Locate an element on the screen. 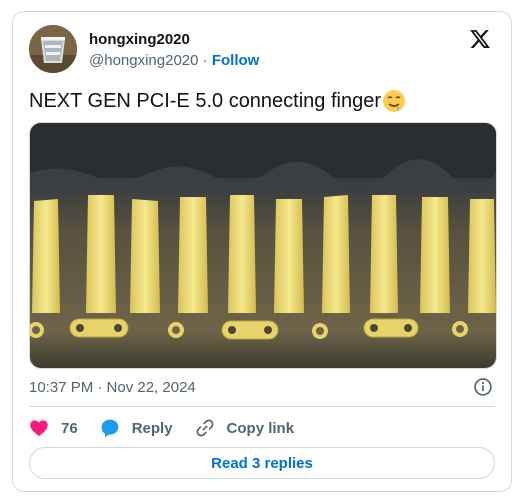  handle-row: @hongxing2020 · Follow is located at coordinates (174, 60).